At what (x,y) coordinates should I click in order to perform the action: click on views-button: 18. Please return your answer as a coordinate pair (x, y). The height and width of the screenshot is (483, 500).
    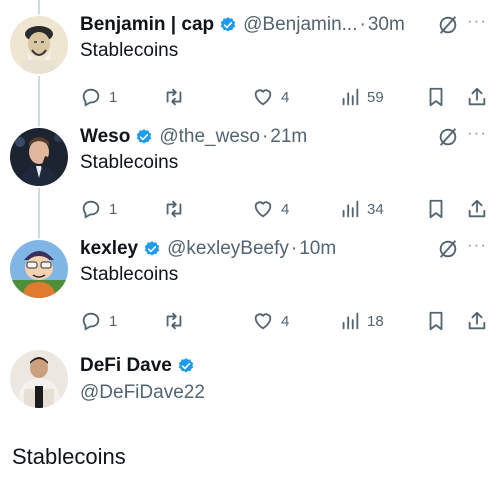
    Looking at the image, I should click on (362, 321).